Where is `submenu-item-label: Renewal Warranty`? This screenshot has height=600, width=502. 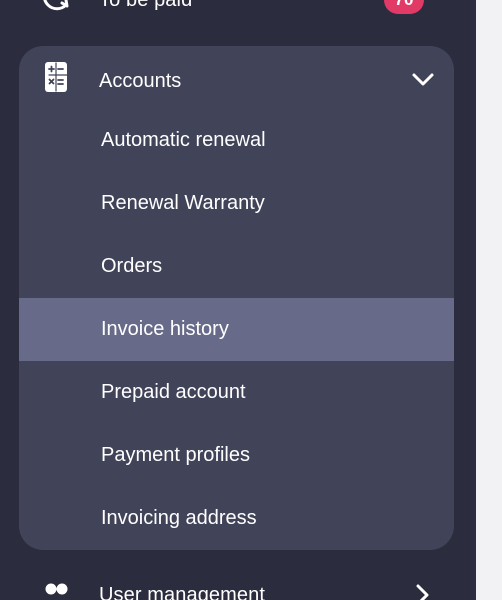 submenu-item-label: Renewal Warranty is located at coordinates (183, 203).